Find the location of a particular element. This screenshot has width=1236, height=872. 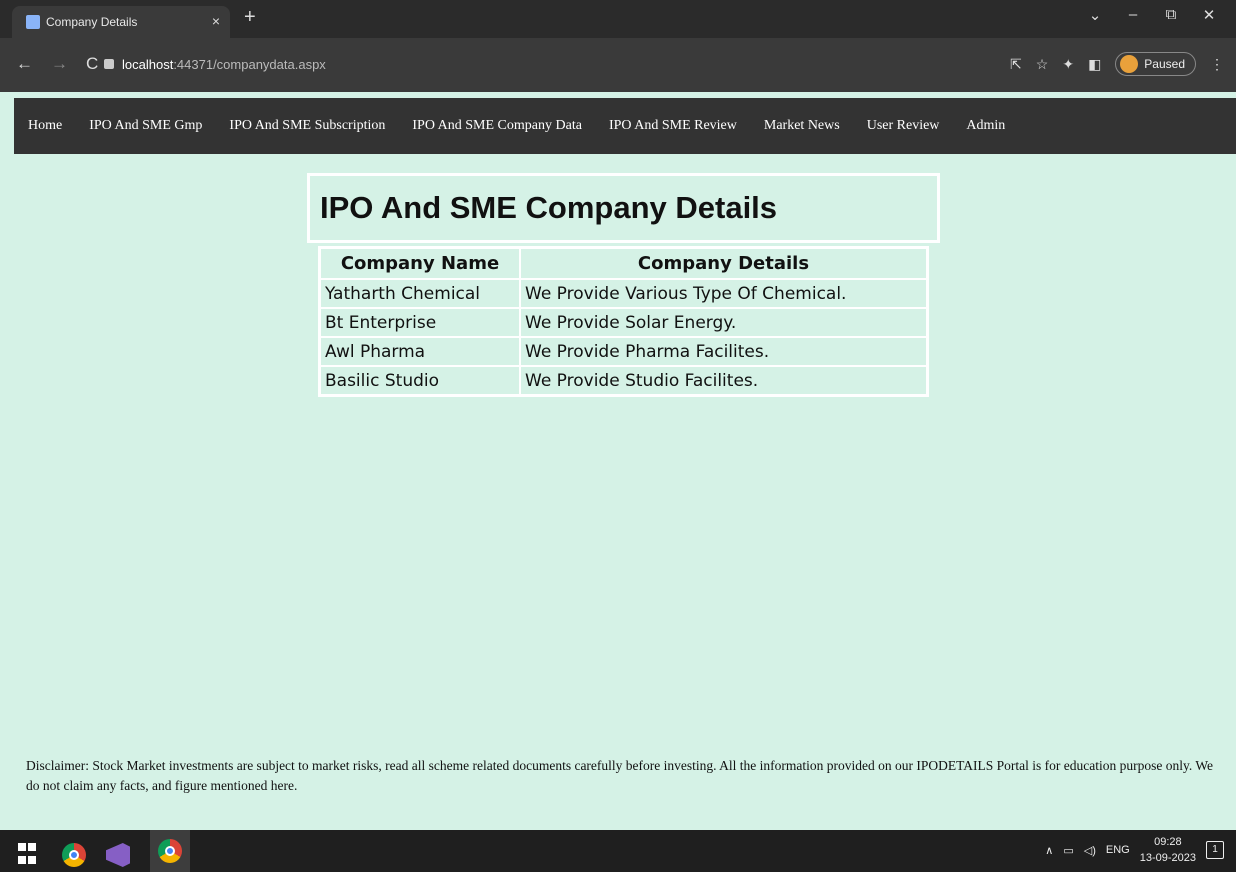

nav-ipo-sme-gmp: IPO And SME Gmp is located at coordinates (145, 126).